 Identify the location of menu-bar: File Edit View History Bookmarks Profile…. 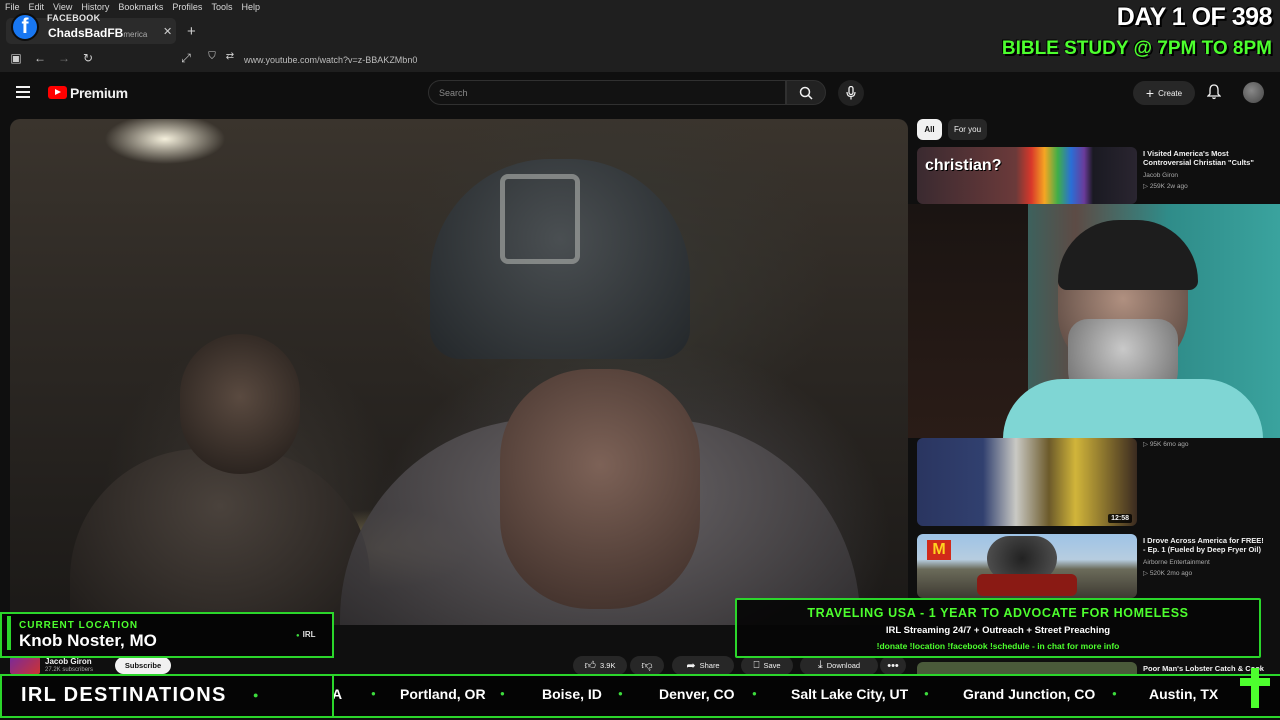
(640, 7).